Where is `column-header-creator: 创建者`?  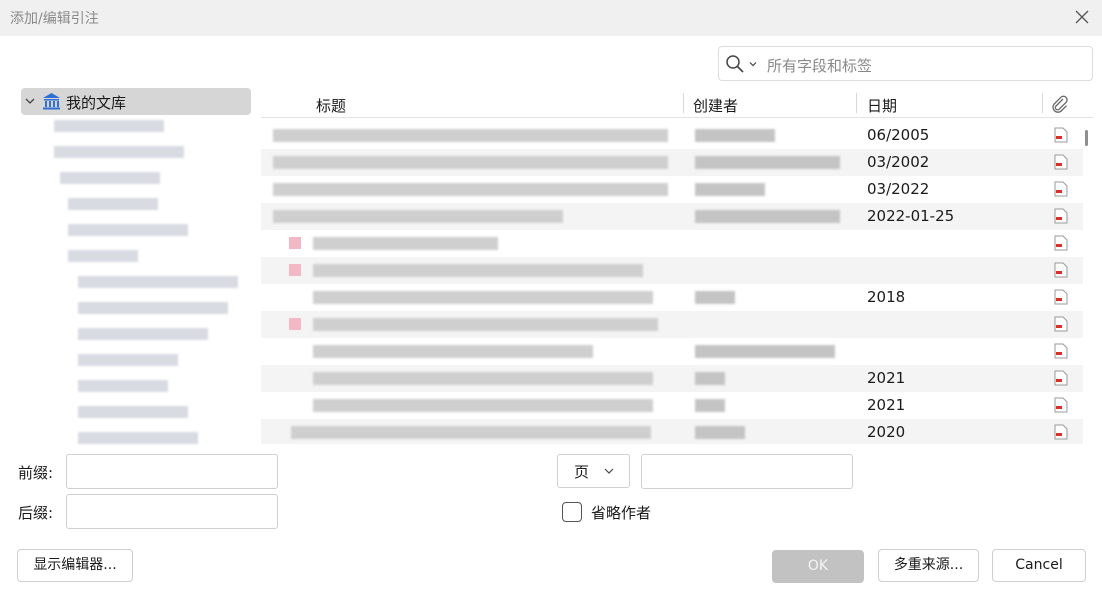 column-header-creator: 创建者 is located at coordinates (715, 105).